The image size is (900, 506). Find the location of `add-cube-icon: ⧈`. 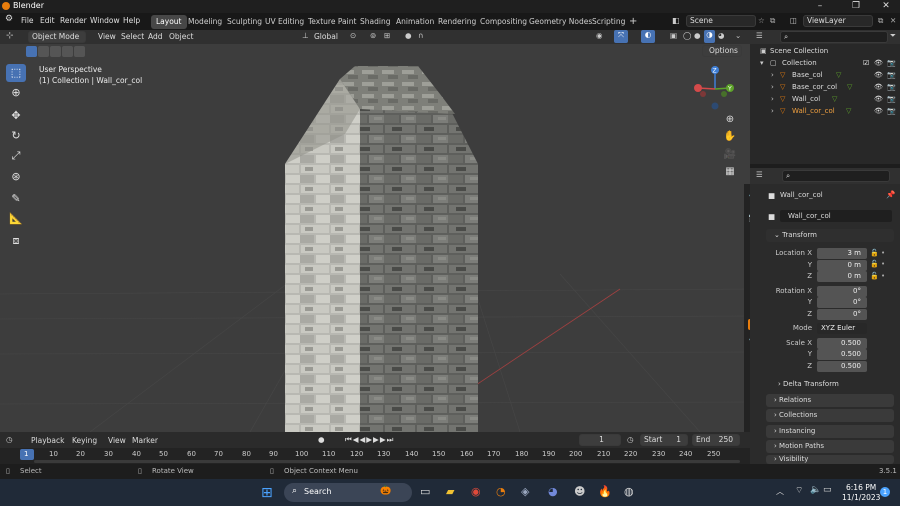

add-cube-icon: ⧈ is located at coordinates (16, 241).